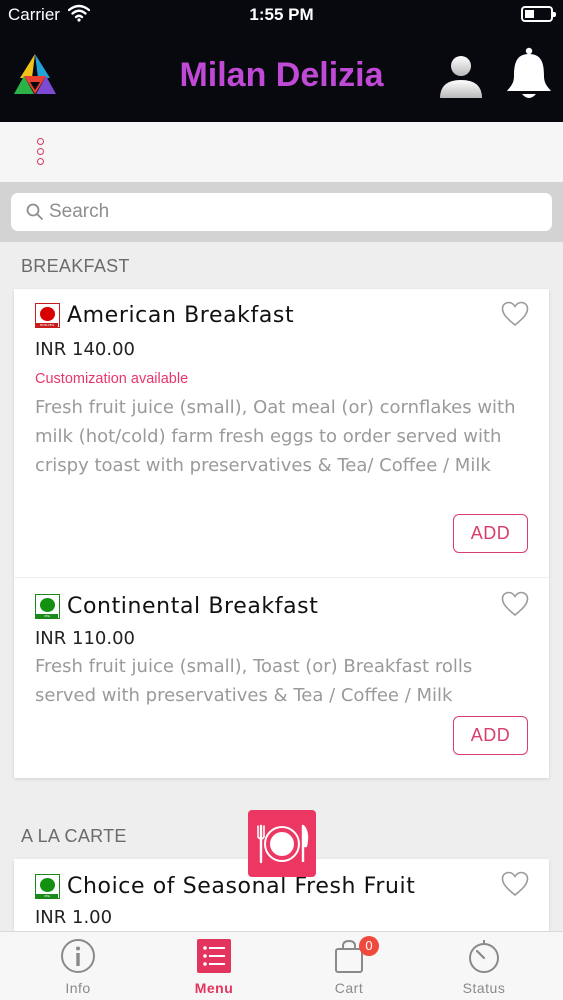  What do you see at coordinates (193, 606) in the screenshot?
I see `item-name: Continental Breakfast` at bounding box center [193, 606].